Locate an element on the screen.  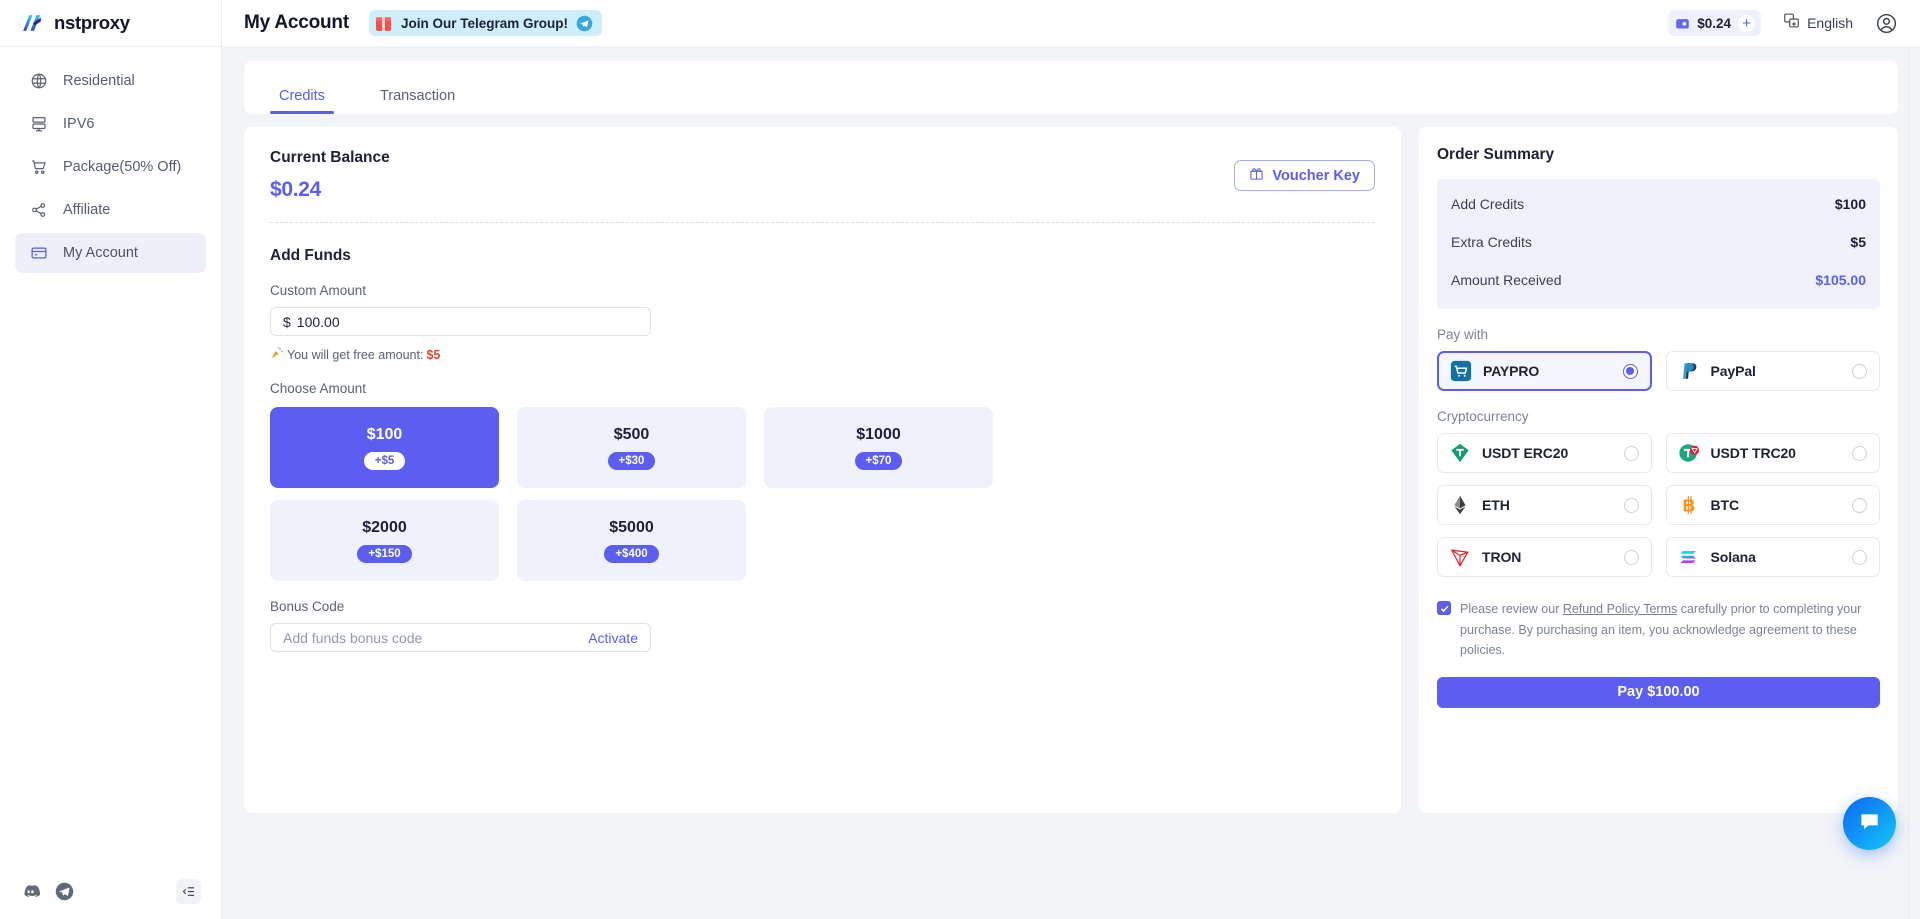
pay-option-label: PayPal is located at coordinates (1733, 371).